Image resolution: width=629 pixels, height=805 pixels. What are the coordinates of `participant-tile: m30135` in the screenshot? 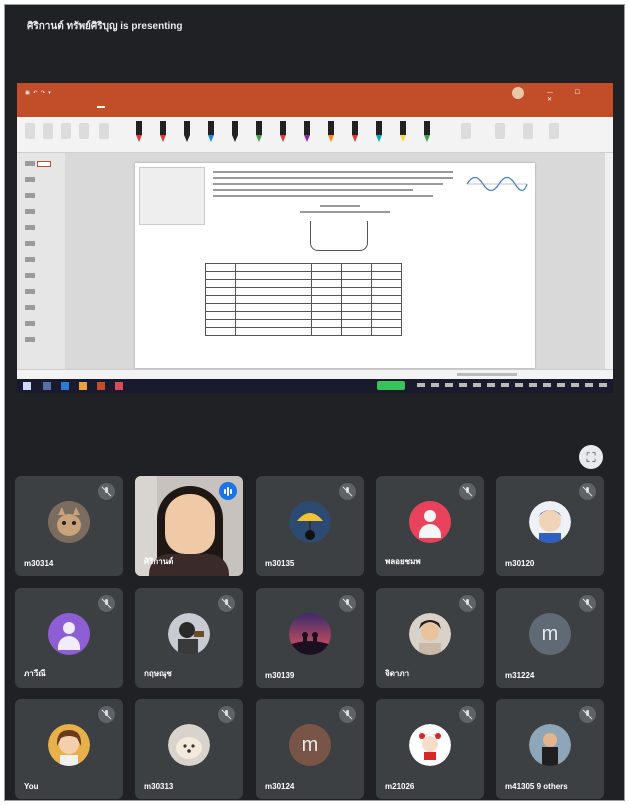 It's located at (310, 526).